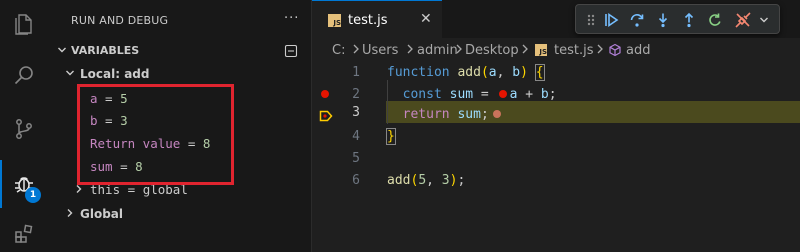 The image size is (800, 252). Describe the element at coordinates (105, 50) in the screenshot. I see `variables-section-label: VARIABLES` at that location.